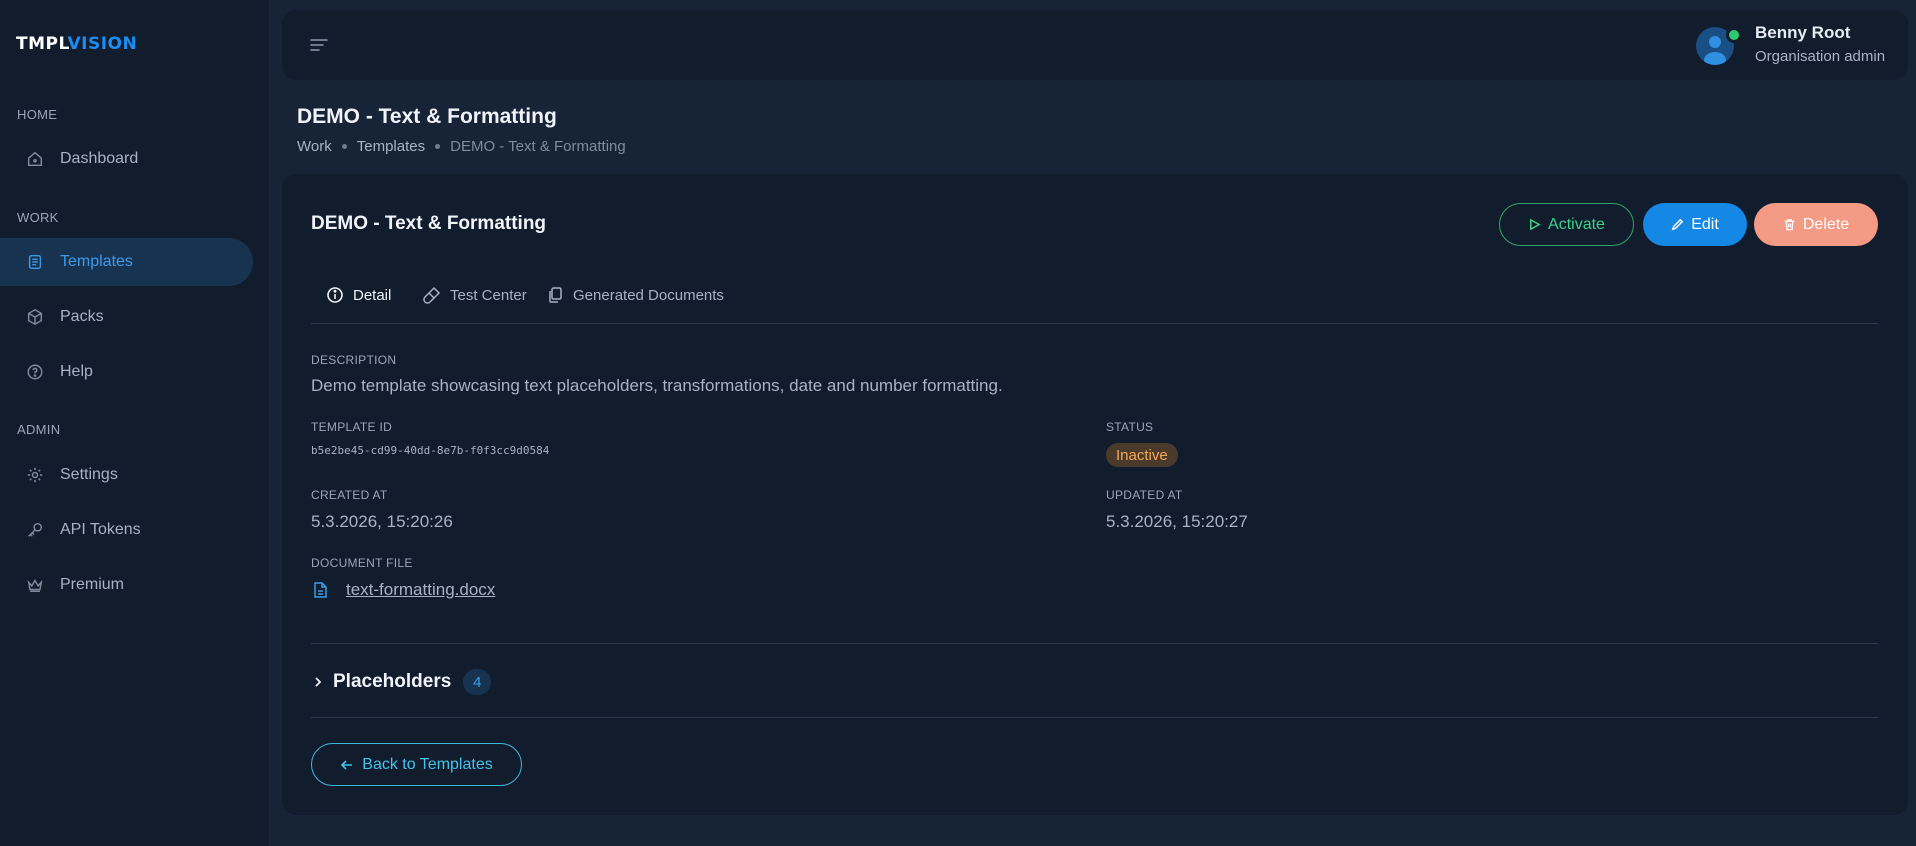 Image resolution: width=1916 pixels, height=846 pixels. What do you see at coordinates (39, 429) in the screenshot?
I see `nav-section-admin: ADMIN` at bounding box center [39, 429].